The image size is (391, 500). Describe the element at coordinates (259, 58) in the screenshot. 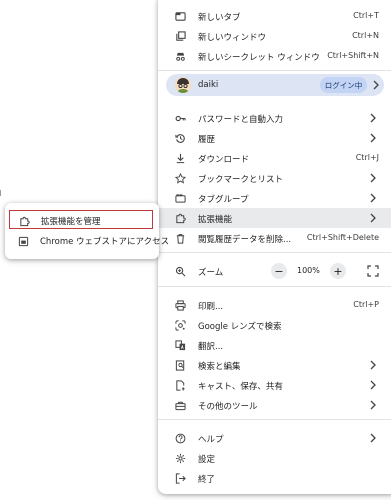

I see `incognito-label: 新しいシークレット ウィンドウ` at that location.